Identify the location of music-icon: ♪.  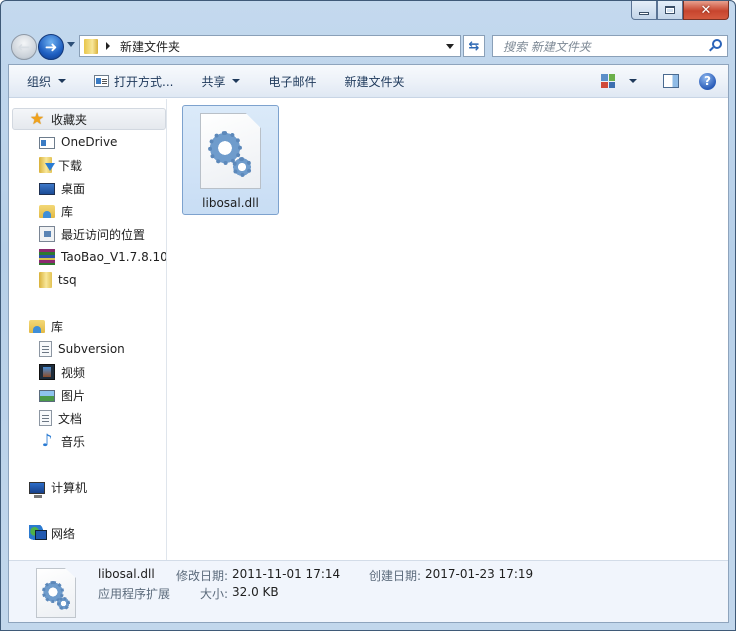
(47, 441).